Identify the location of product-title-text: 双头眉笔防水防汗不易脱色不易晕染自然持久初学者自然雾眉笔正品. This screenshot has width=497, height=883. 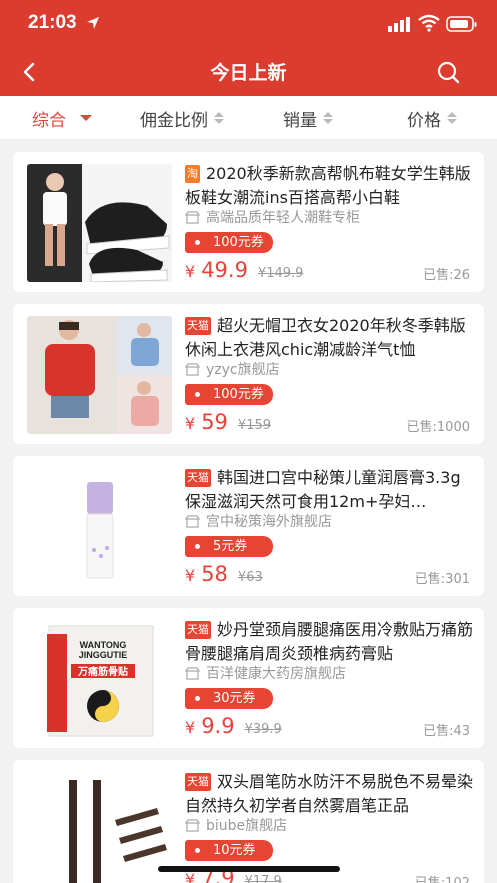
(329, 793).